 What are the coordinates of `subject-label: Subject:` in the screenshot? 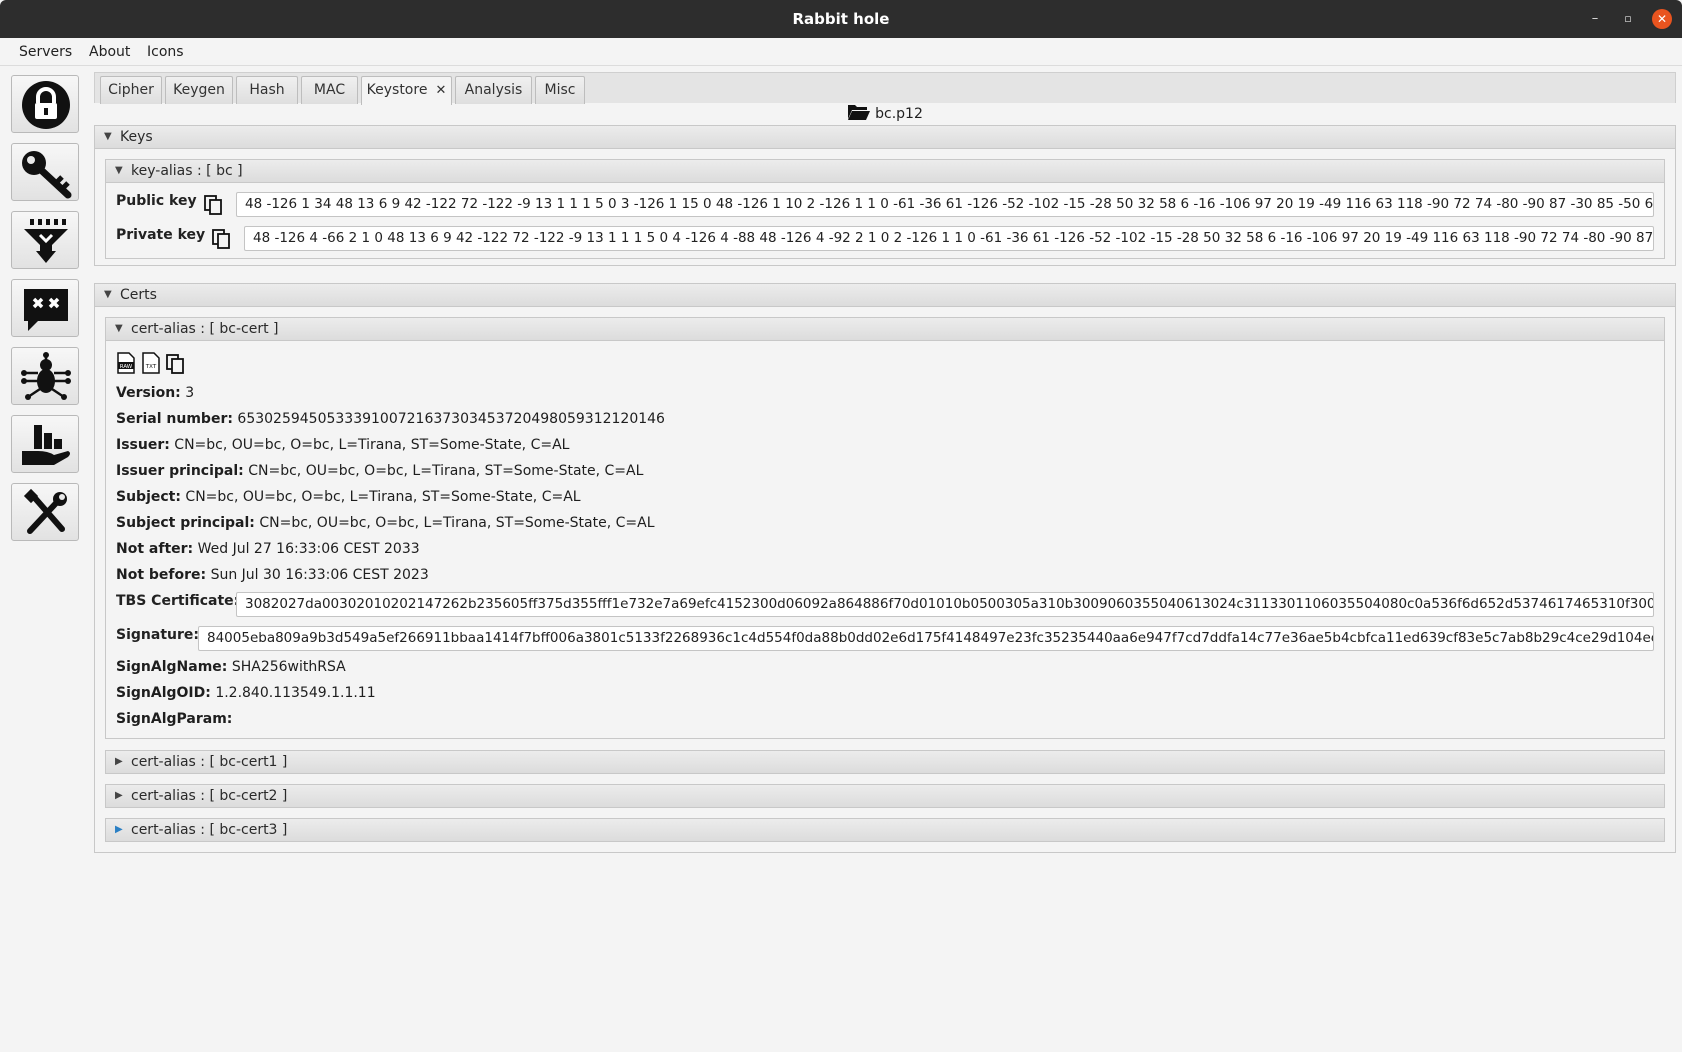 It's located at (148, 497).